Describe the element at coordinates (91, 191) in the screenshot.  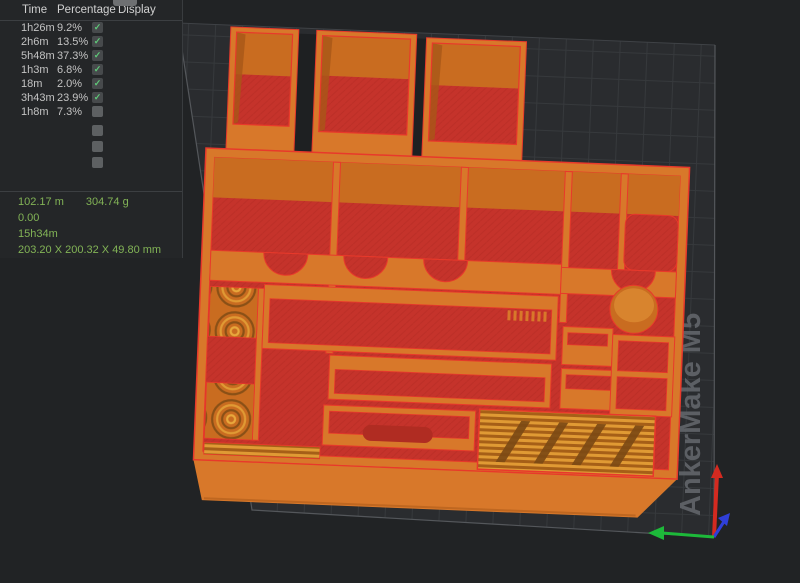
I see `stats-separator` at that location.